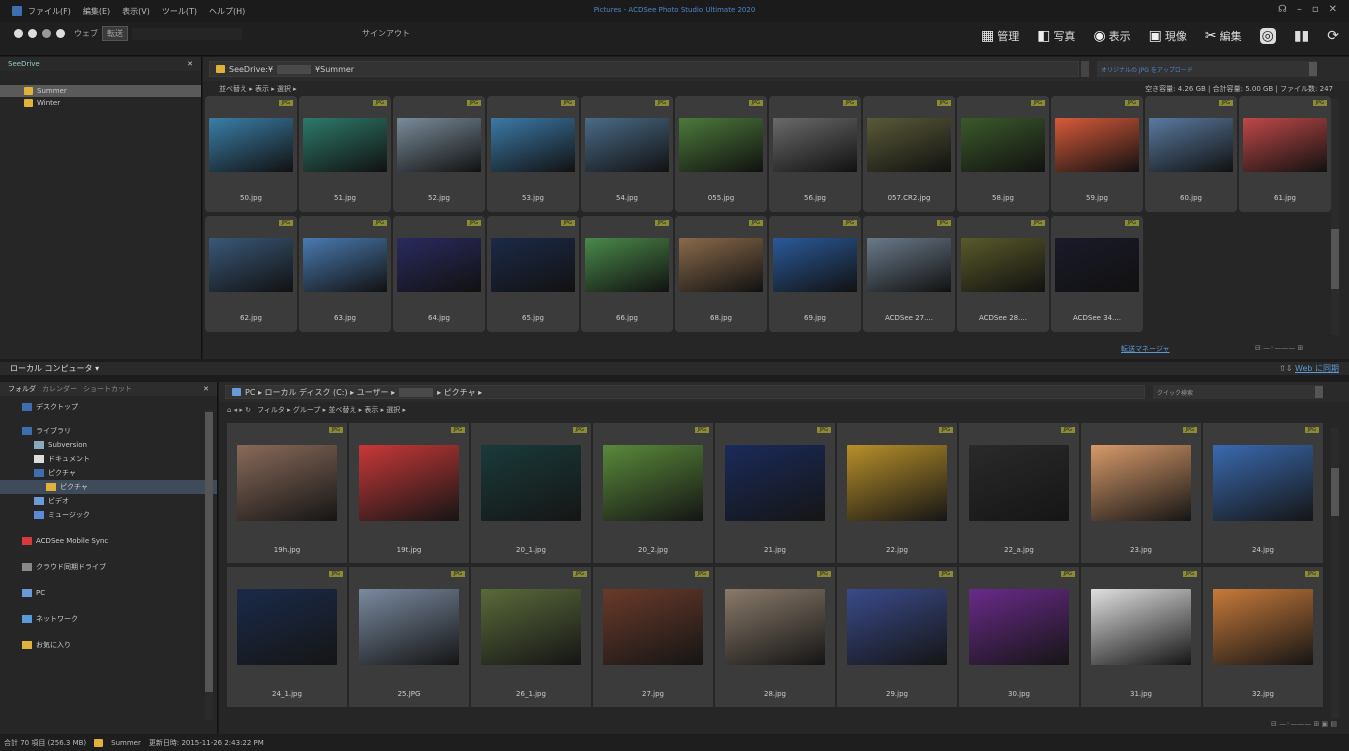 The image size is (1349, 751). What do you see at coordinates (531, 493) in the screenshot?
I see `thumbnail-tile: JPG 20_1.jpg` at bounding box center [531, 493].